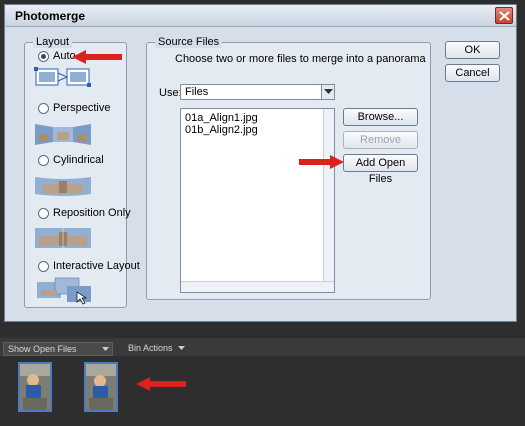 This screenshot has height=426, width=525. What do you see at coordinates (78, 160) in the screenshot?
I see `radio-label: Cylindrical` at bounding box center [78, 160].